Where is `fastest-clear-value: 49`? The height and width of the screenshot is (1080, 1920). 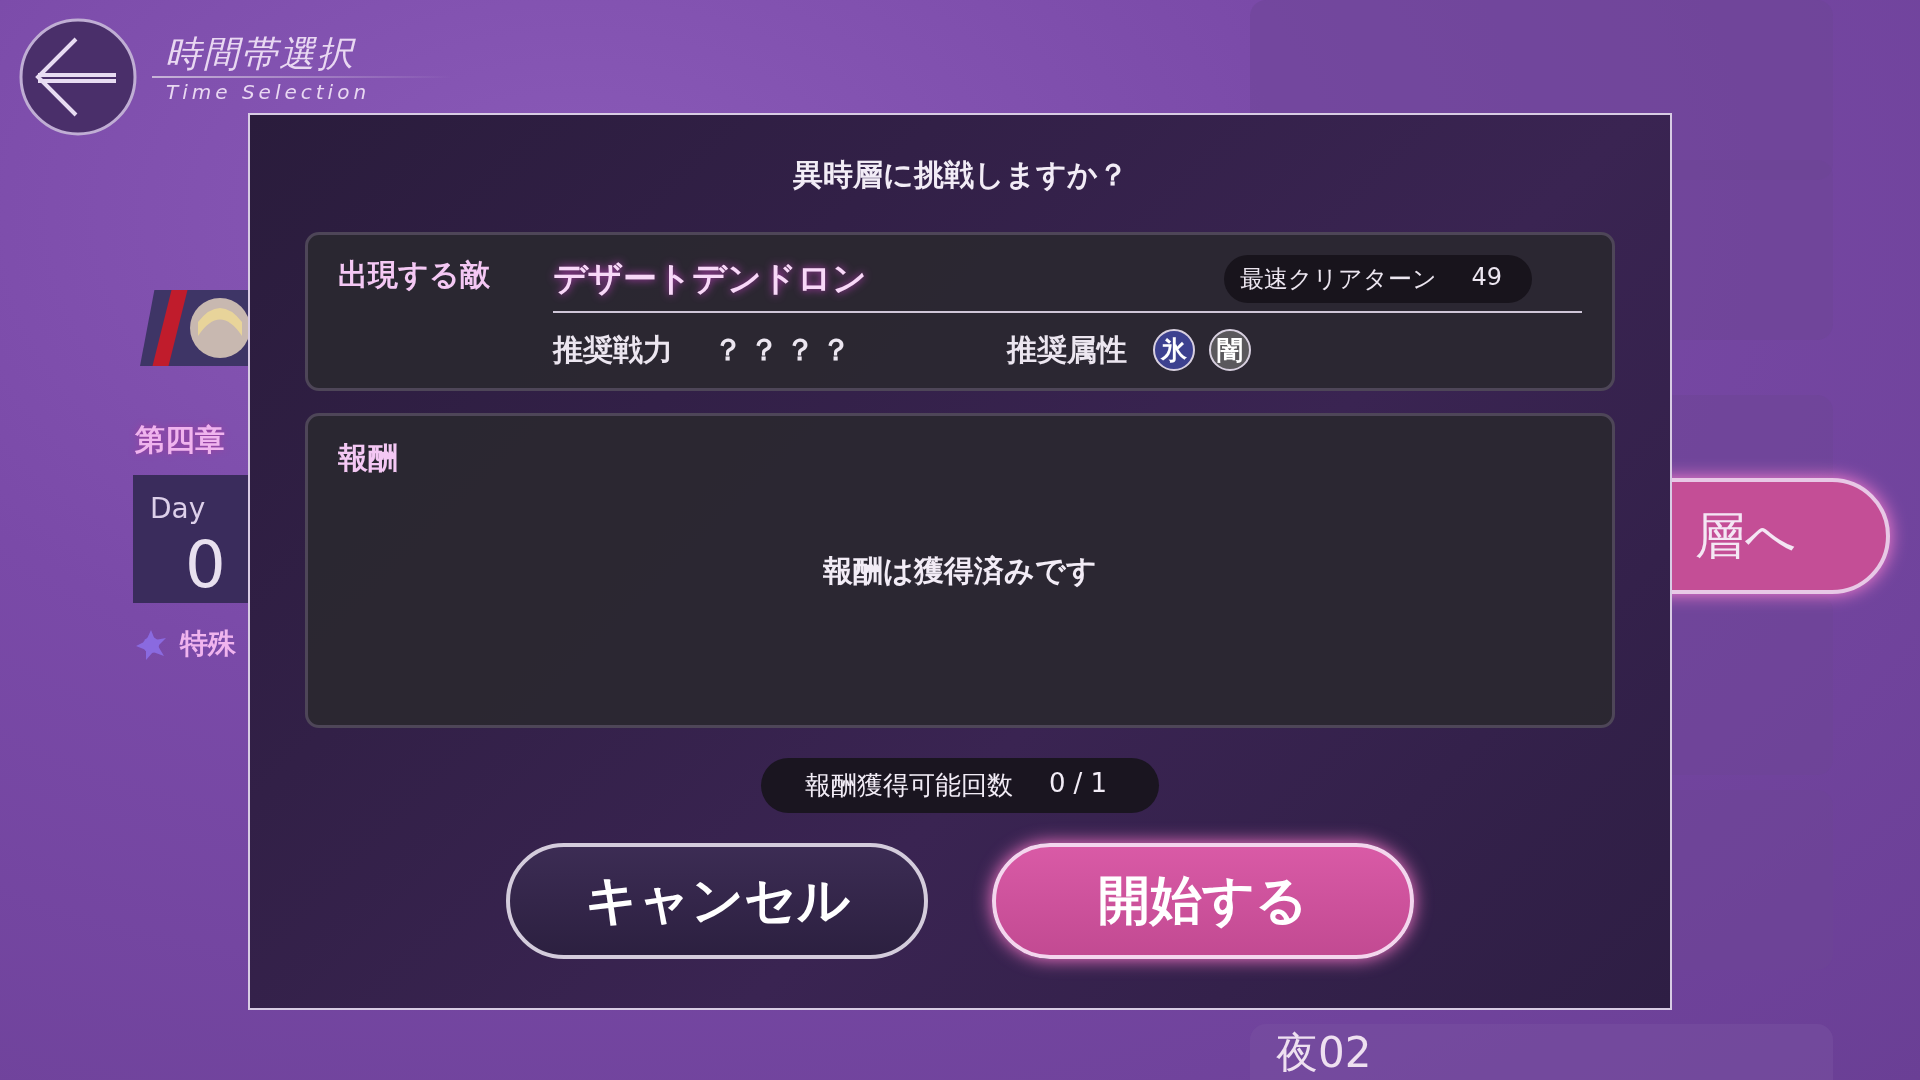
fastest-clear-value: 49 is located at coordinates (1486, 278).